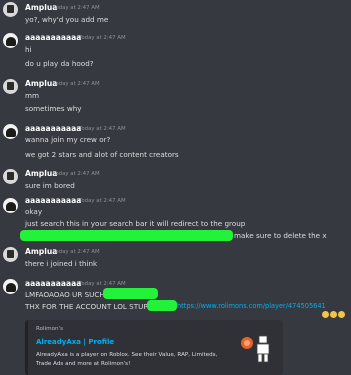  Describe the element at coordinates (32, 95) in the screenshot. I see `message-text: mm` at that location.